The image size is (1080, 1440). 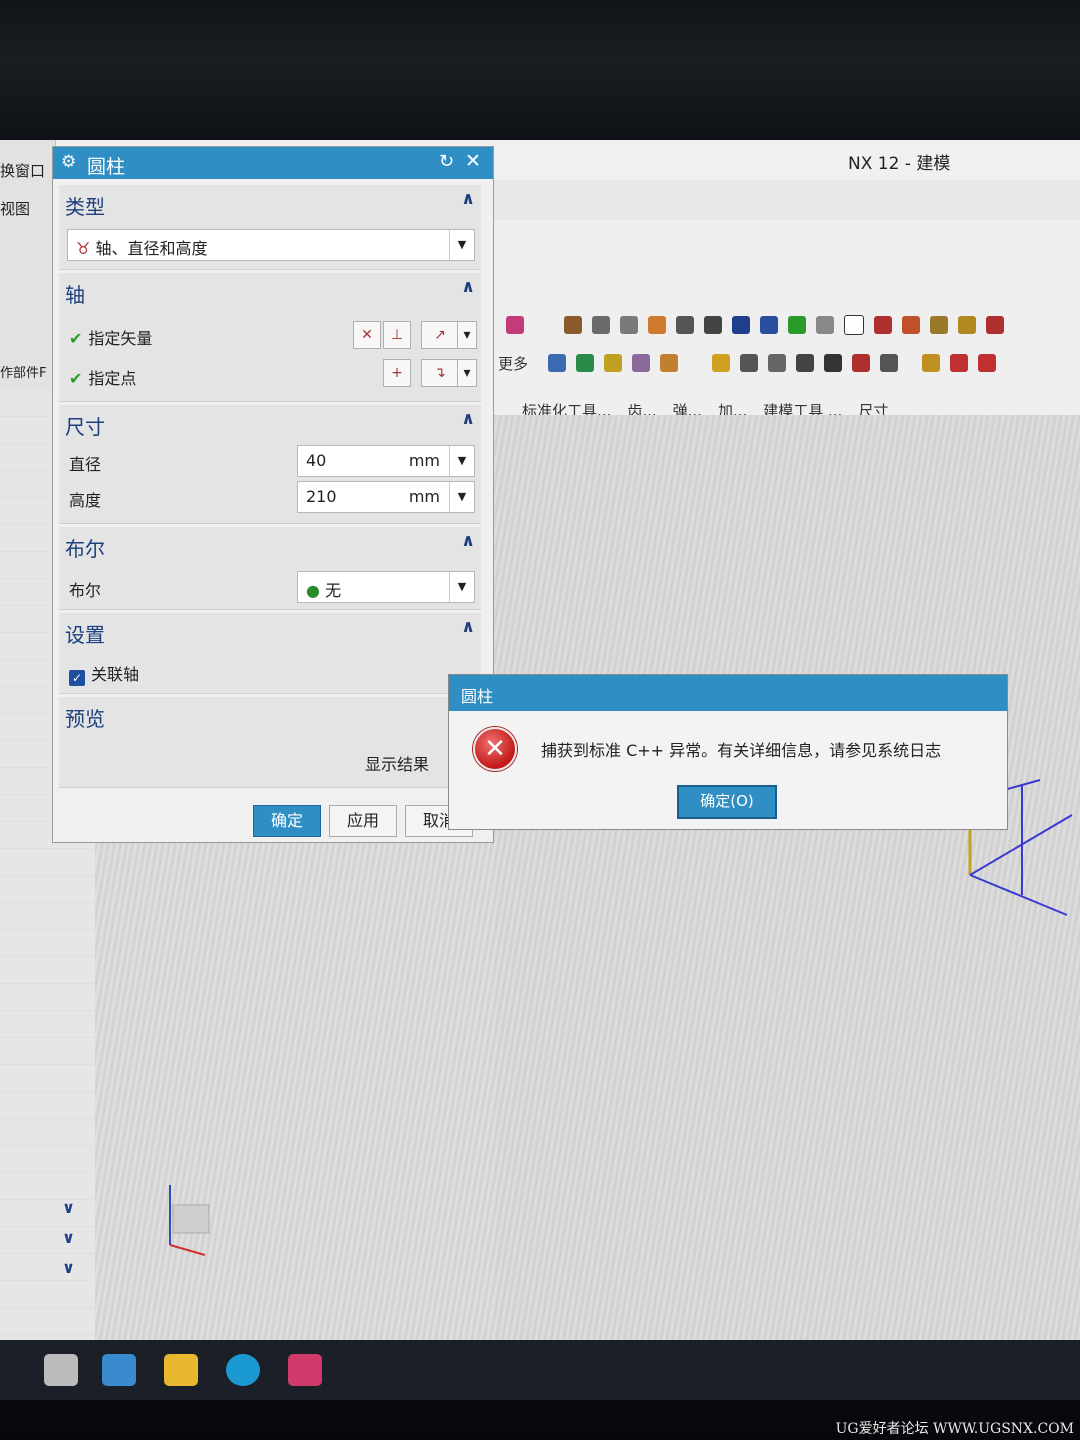 I want to click on close-icon: ✕, so click(x=473, y=161).